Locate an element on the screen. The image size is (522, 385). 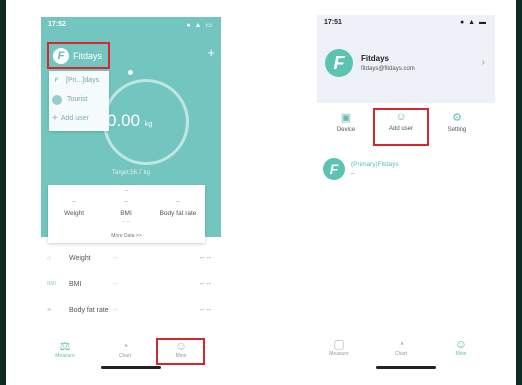
card-value-weight: -- is located at coordinates (74, 202).